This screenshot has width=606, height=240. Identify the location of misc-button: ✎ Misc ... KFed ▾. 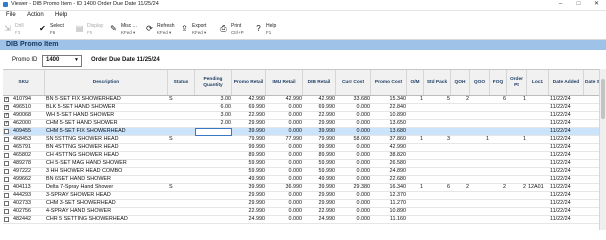
(125, 30).